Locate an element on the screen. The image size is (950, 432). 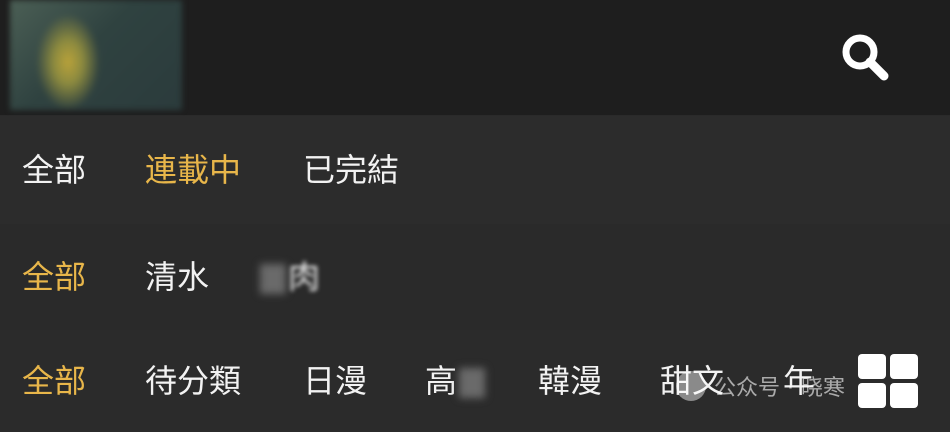
watermark-text: 公众号 · 晓寒 is located at coordinates (779, 388).